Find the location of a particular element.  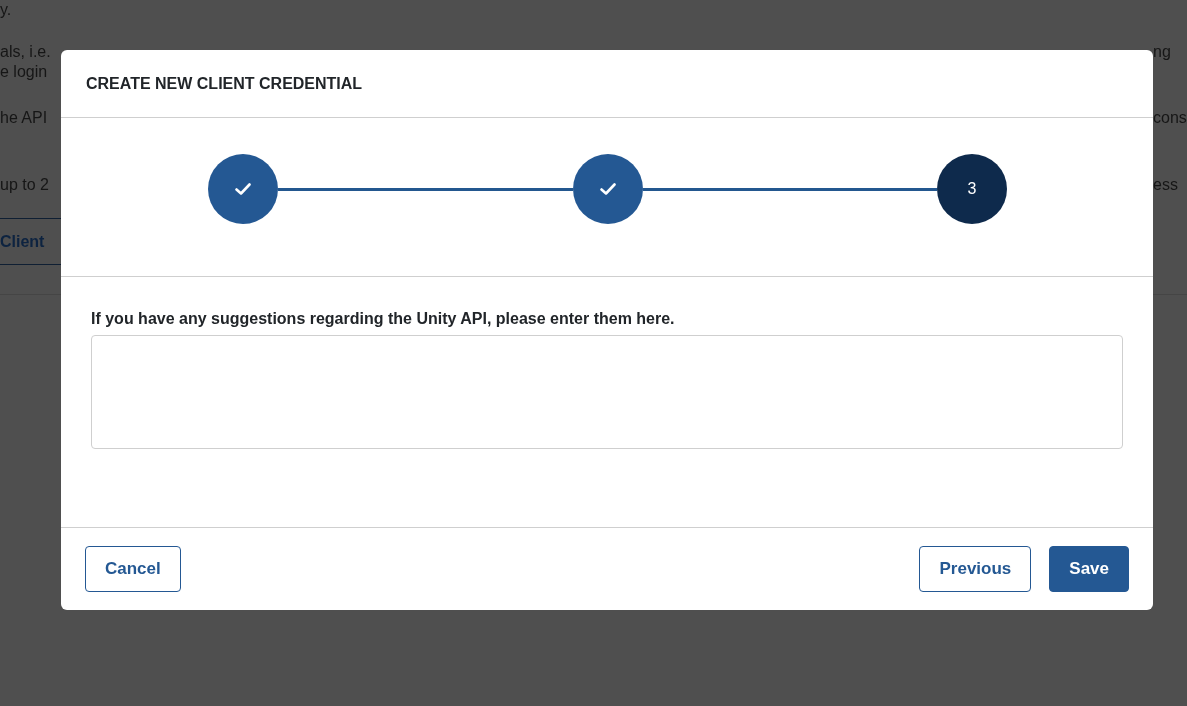

outline-button: Previous is located at coordinates (975, 569).